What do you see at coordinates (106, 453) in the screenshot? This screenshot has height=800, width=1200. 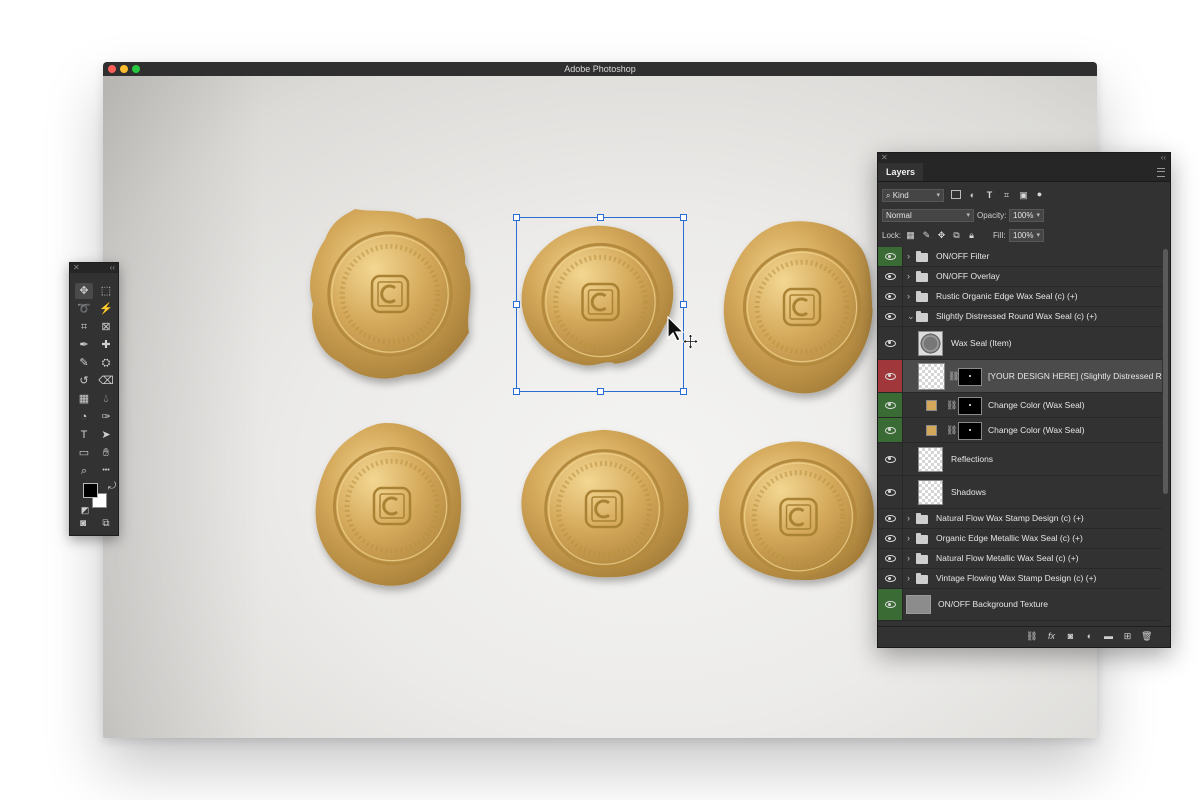 I see `hand-tool-icon: ✋︎` at bounding box center [106, 453].